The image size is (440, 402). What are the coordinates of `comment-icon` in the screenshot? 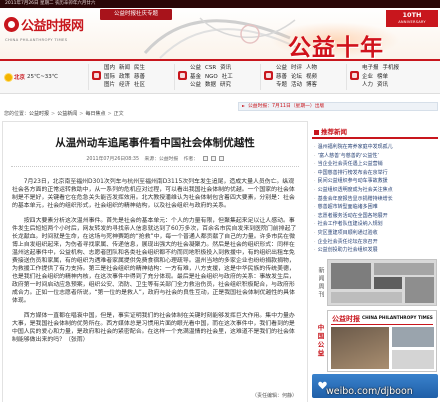 It's located at (268, 75).